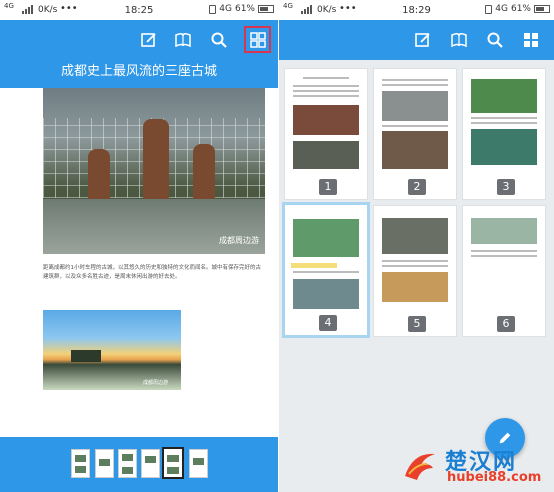 The width and height of the screenshot is (554, 492). I want to click on page-number: 3, so click(506, 187).